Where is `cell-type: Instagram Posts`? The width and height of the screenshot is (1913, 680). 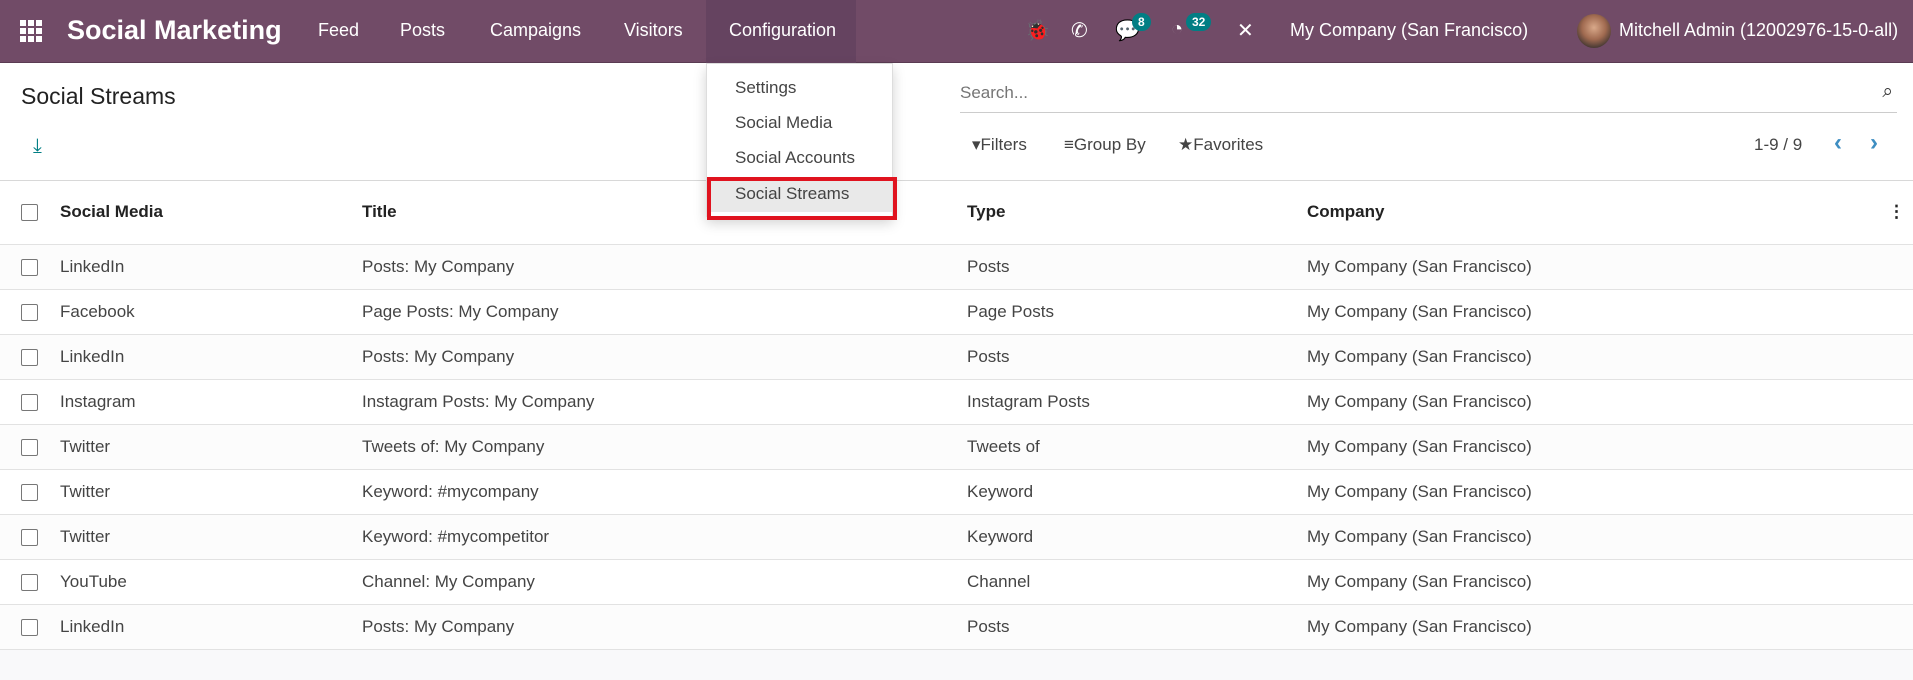 cell-type: Instagram Posts is located at coordinates (1137, 402).